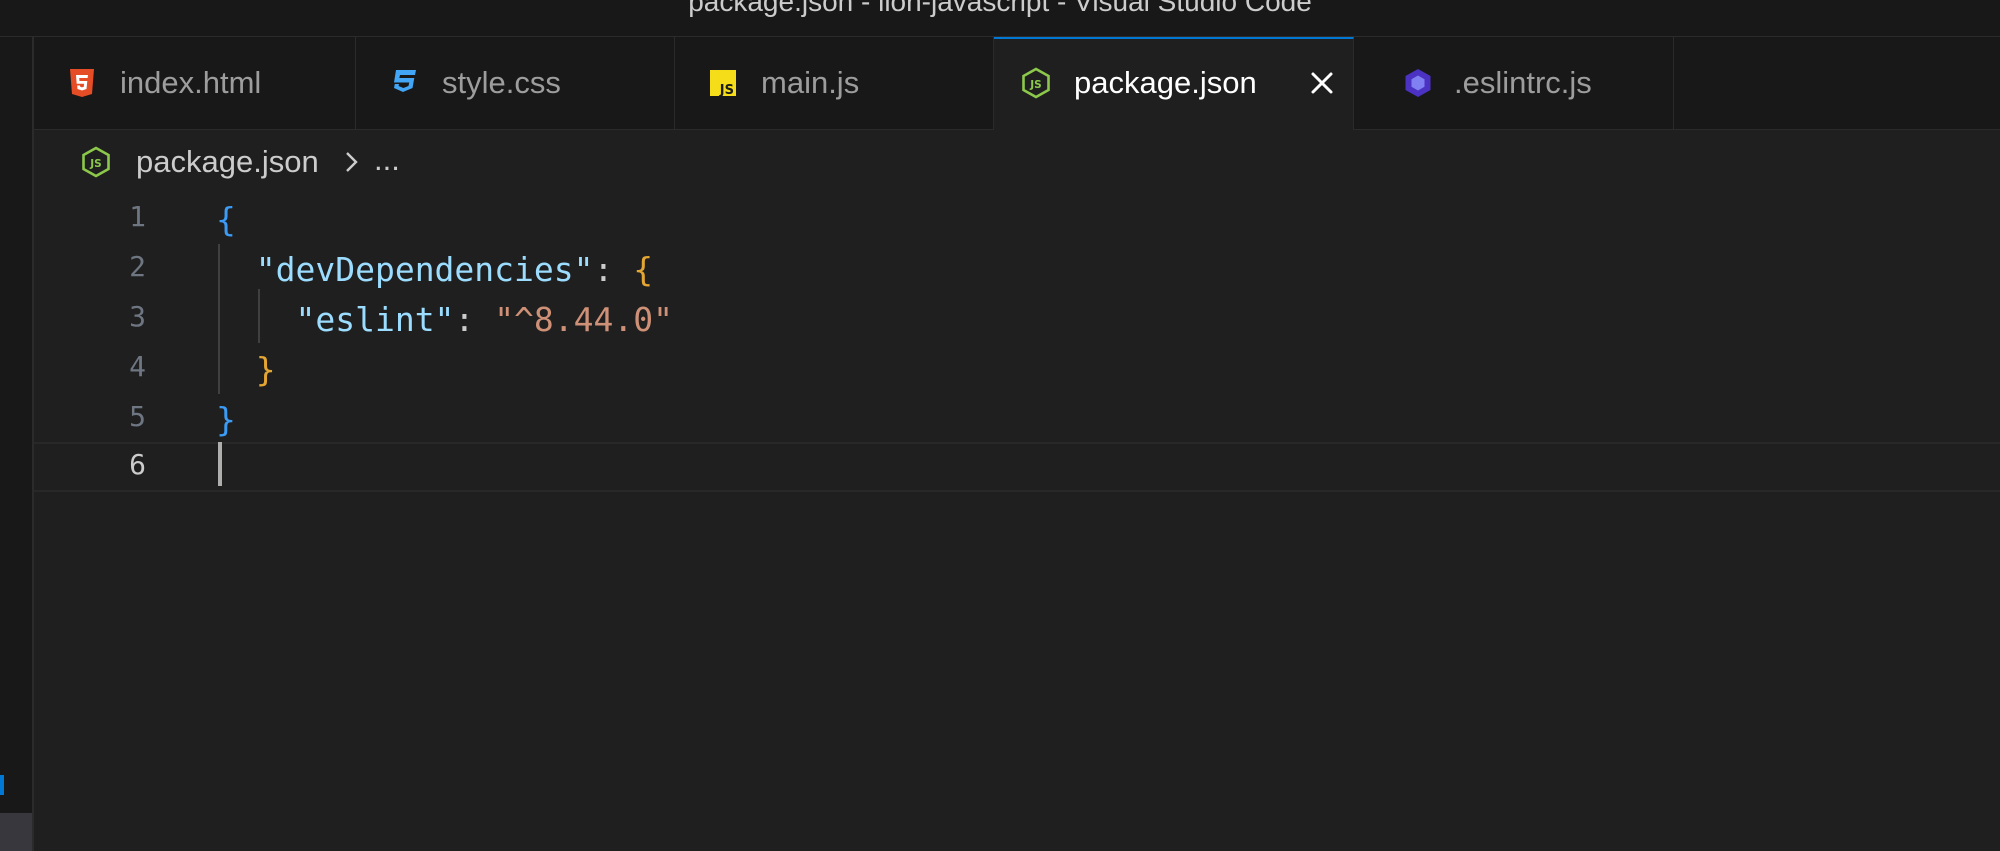  What do you see at coordinates (227, 162) in the screenshot?
I see `breadcrumb-file: package.json` at bounding box center [227, 162].